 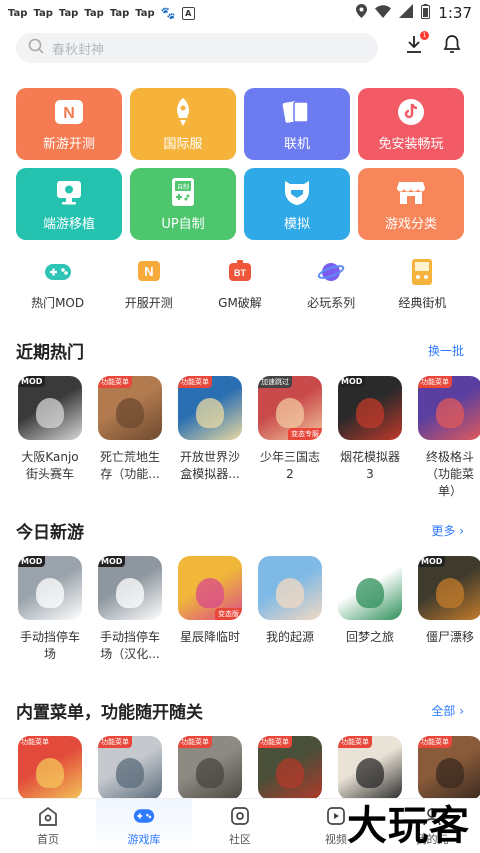 What do you see at coordinates (414, 47) in the screenshot?
I see `download-icon` at bounding box center [414, 47].